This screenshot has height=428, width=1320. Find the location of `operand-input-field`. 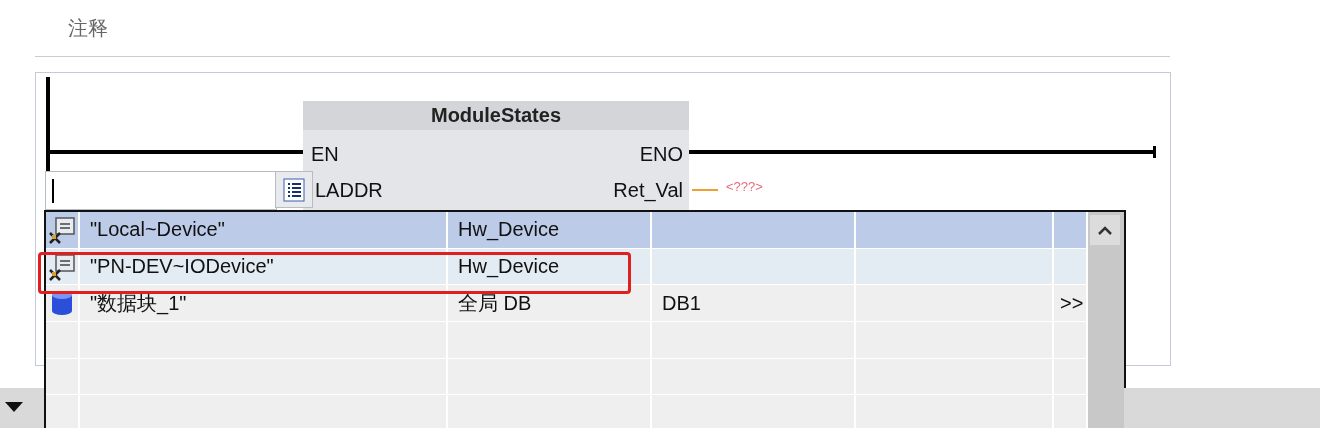

operand-input-field is located at coordinates (161, 190).